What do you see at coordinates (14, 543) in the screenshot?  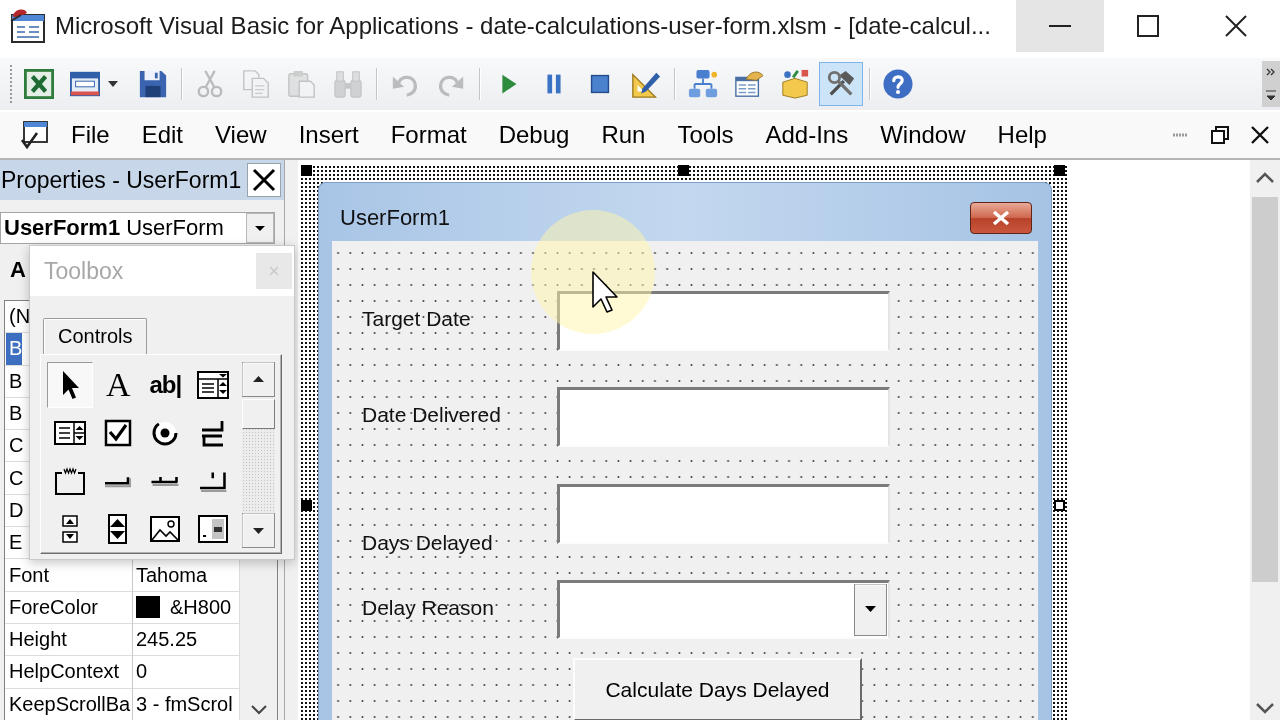 I see `property-name: E` at bounding box center [14, 543].